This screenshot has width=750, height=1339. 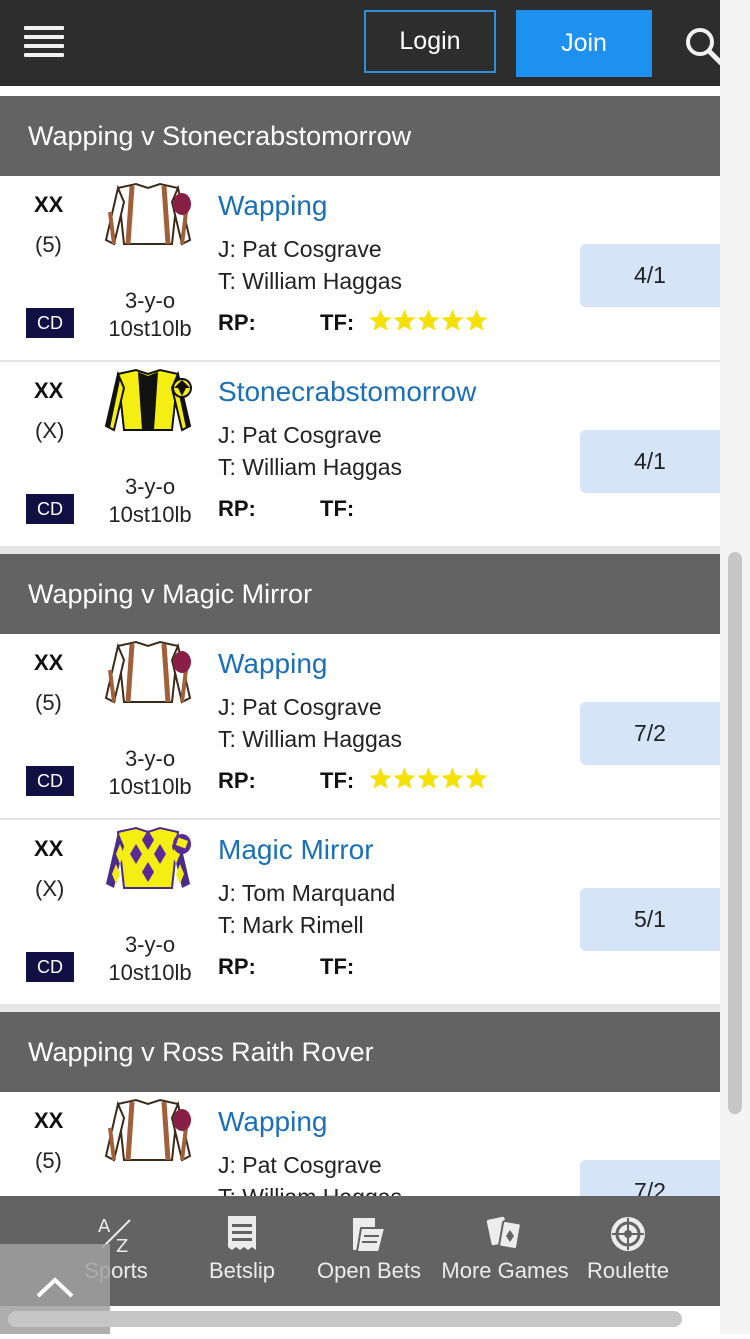 I want to click on svg-text: Z, so click(x=122, y=1245).